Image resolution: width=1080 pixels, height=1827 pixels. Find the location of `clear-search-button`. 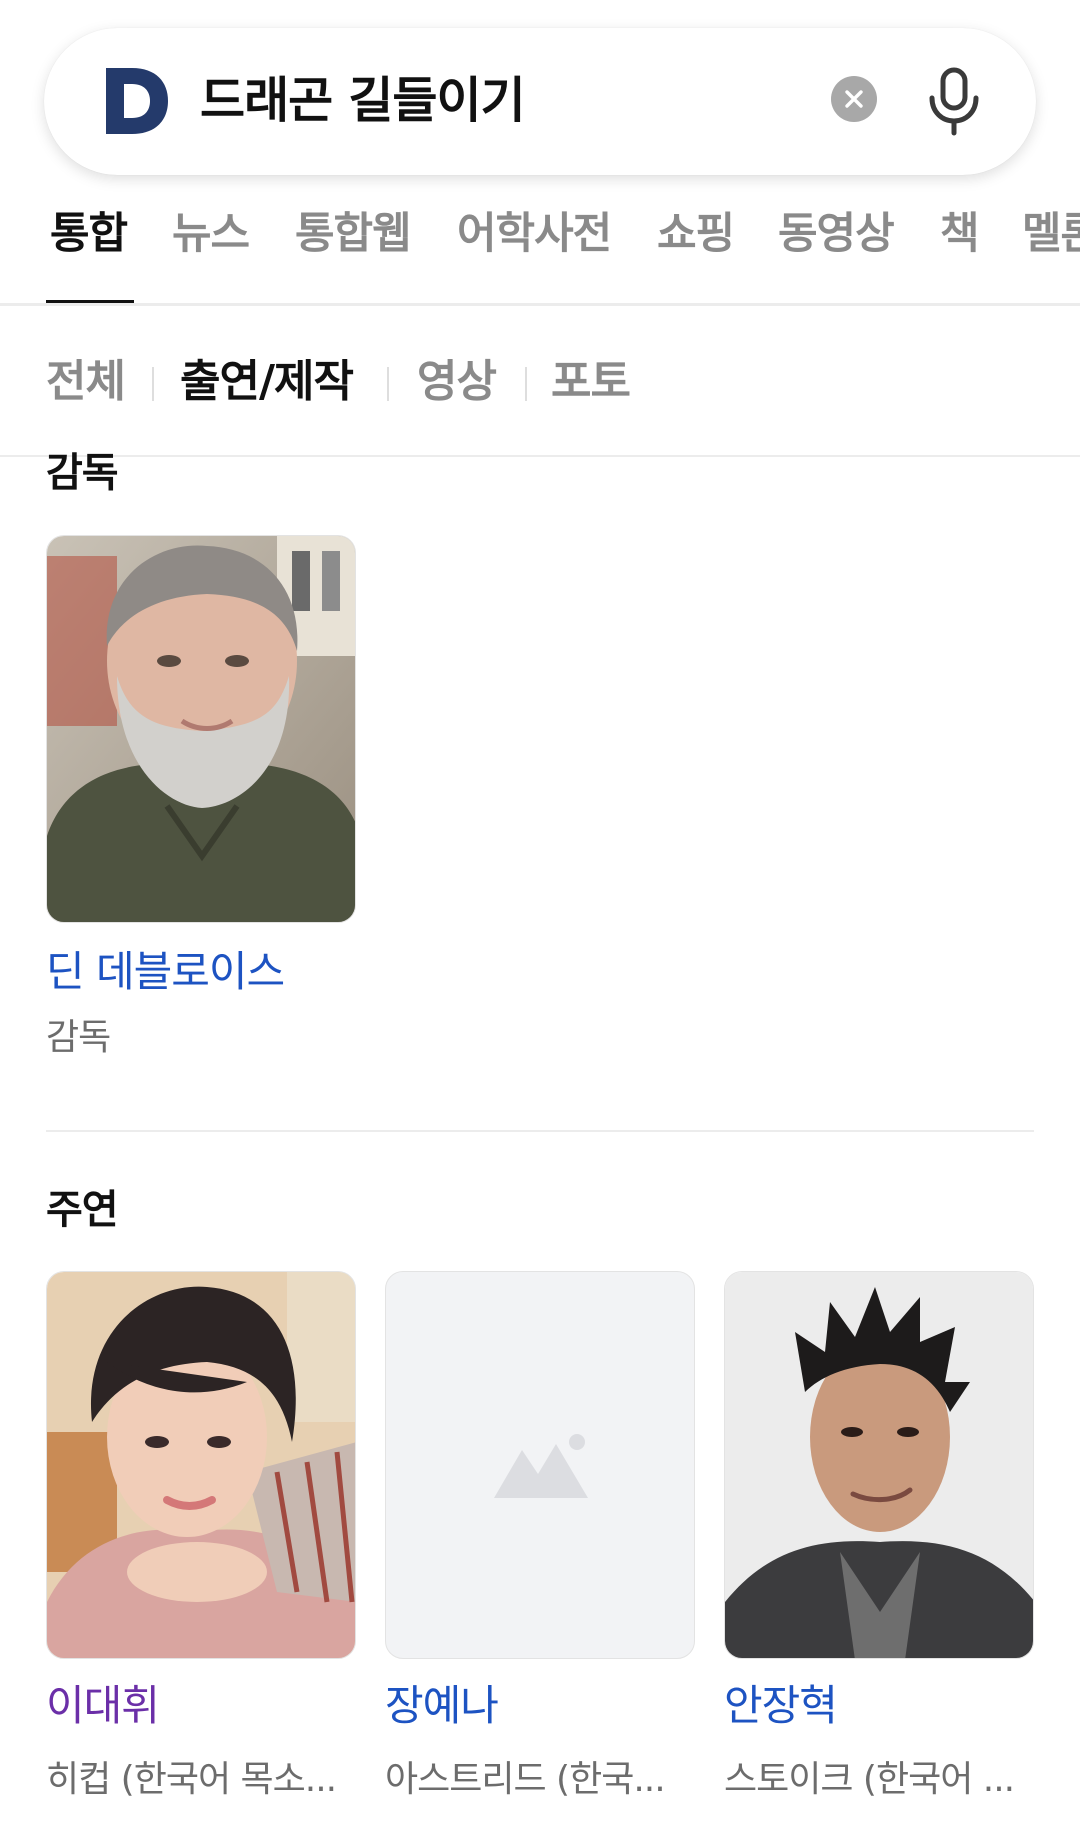

clear-search-button is located at coordinates (854, 99).